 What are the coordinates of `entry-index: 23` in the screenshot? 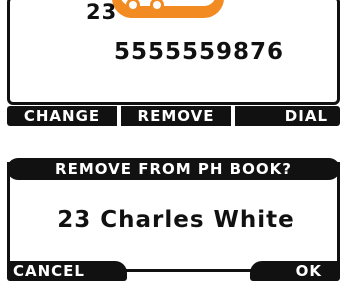 It's located at (102, 12).